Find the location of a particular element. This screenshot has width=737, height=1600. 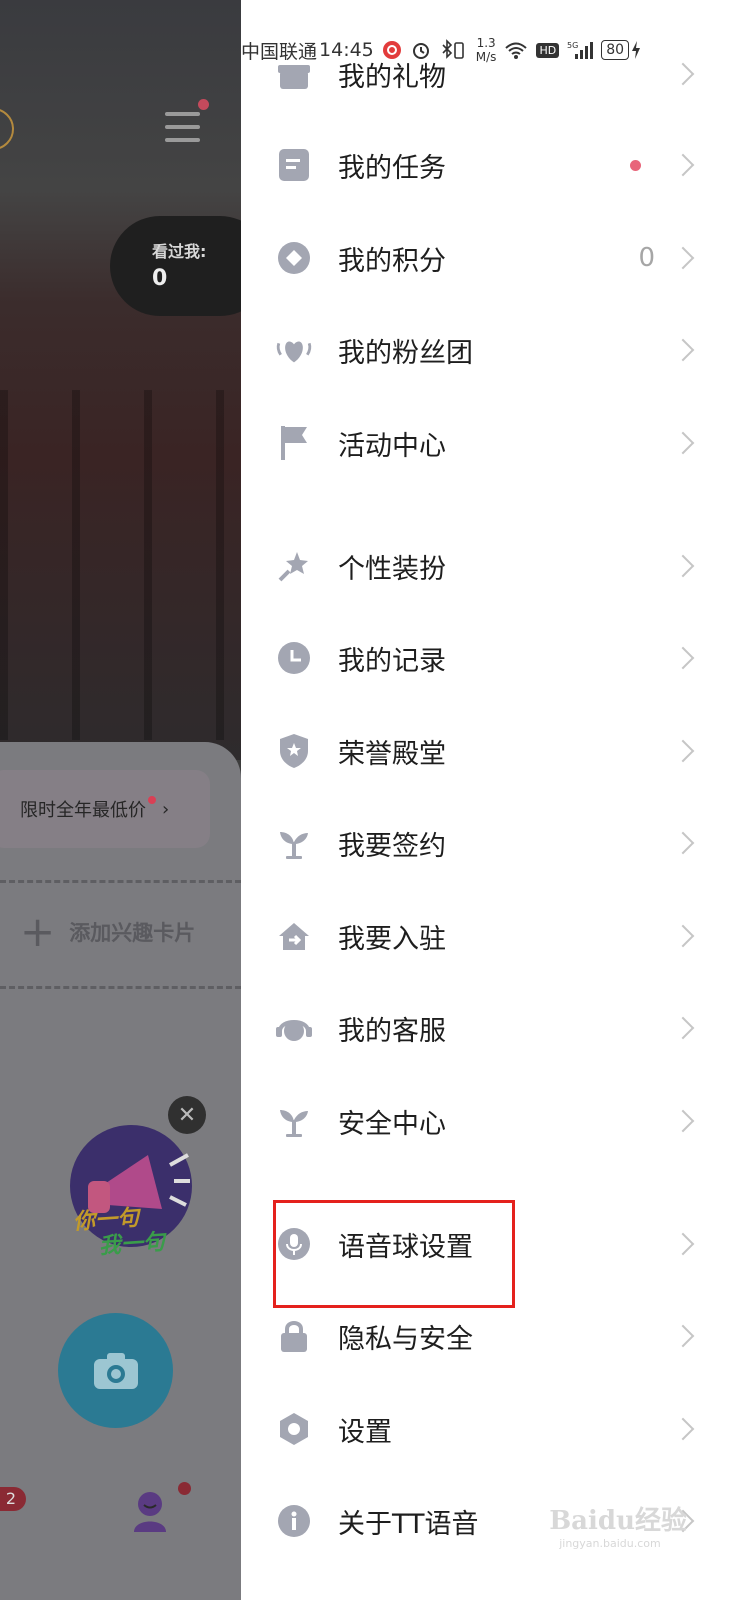

info-icon is located at coordinates (294, 1521).